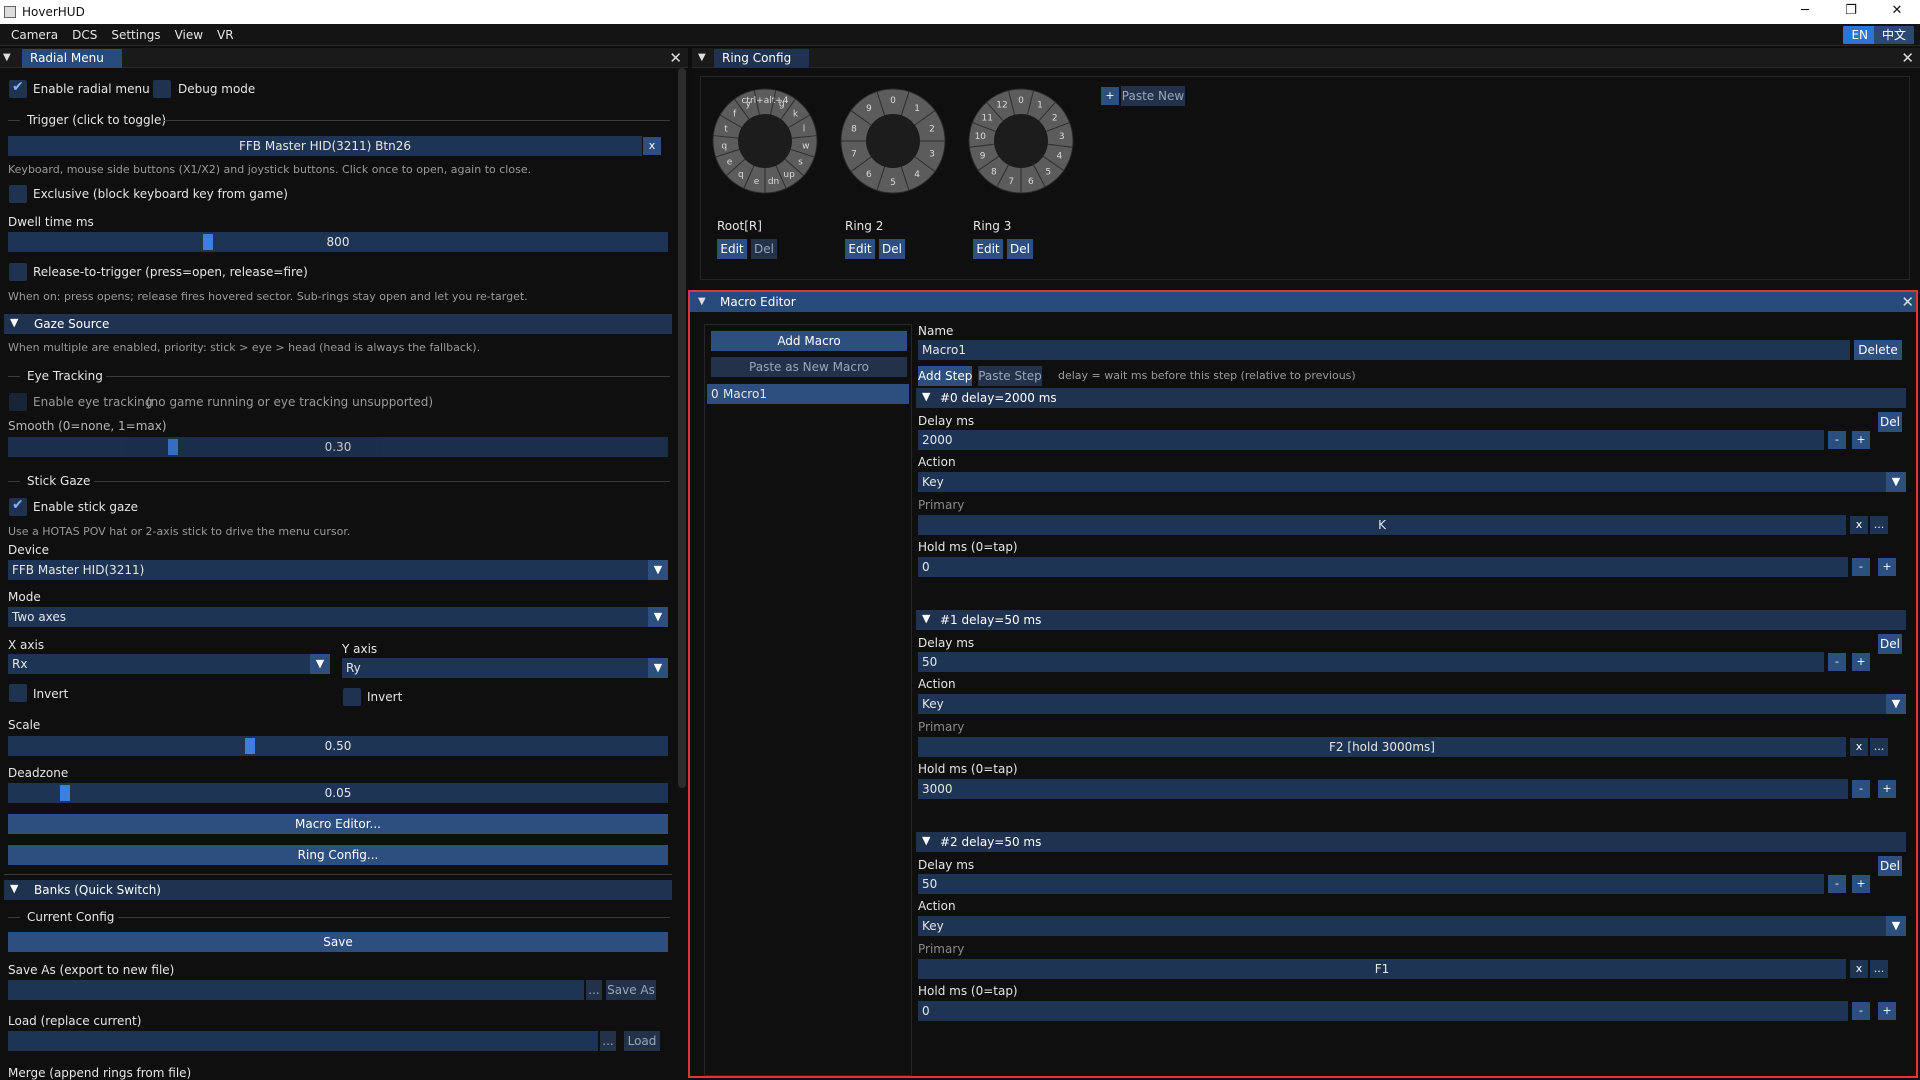 The width and height of the screenshot is (1920, 1080). What do you see at coordinates (18, 693) in the screenshot?
I see `invert-x-checkbox` at bounding box center [18, 693].